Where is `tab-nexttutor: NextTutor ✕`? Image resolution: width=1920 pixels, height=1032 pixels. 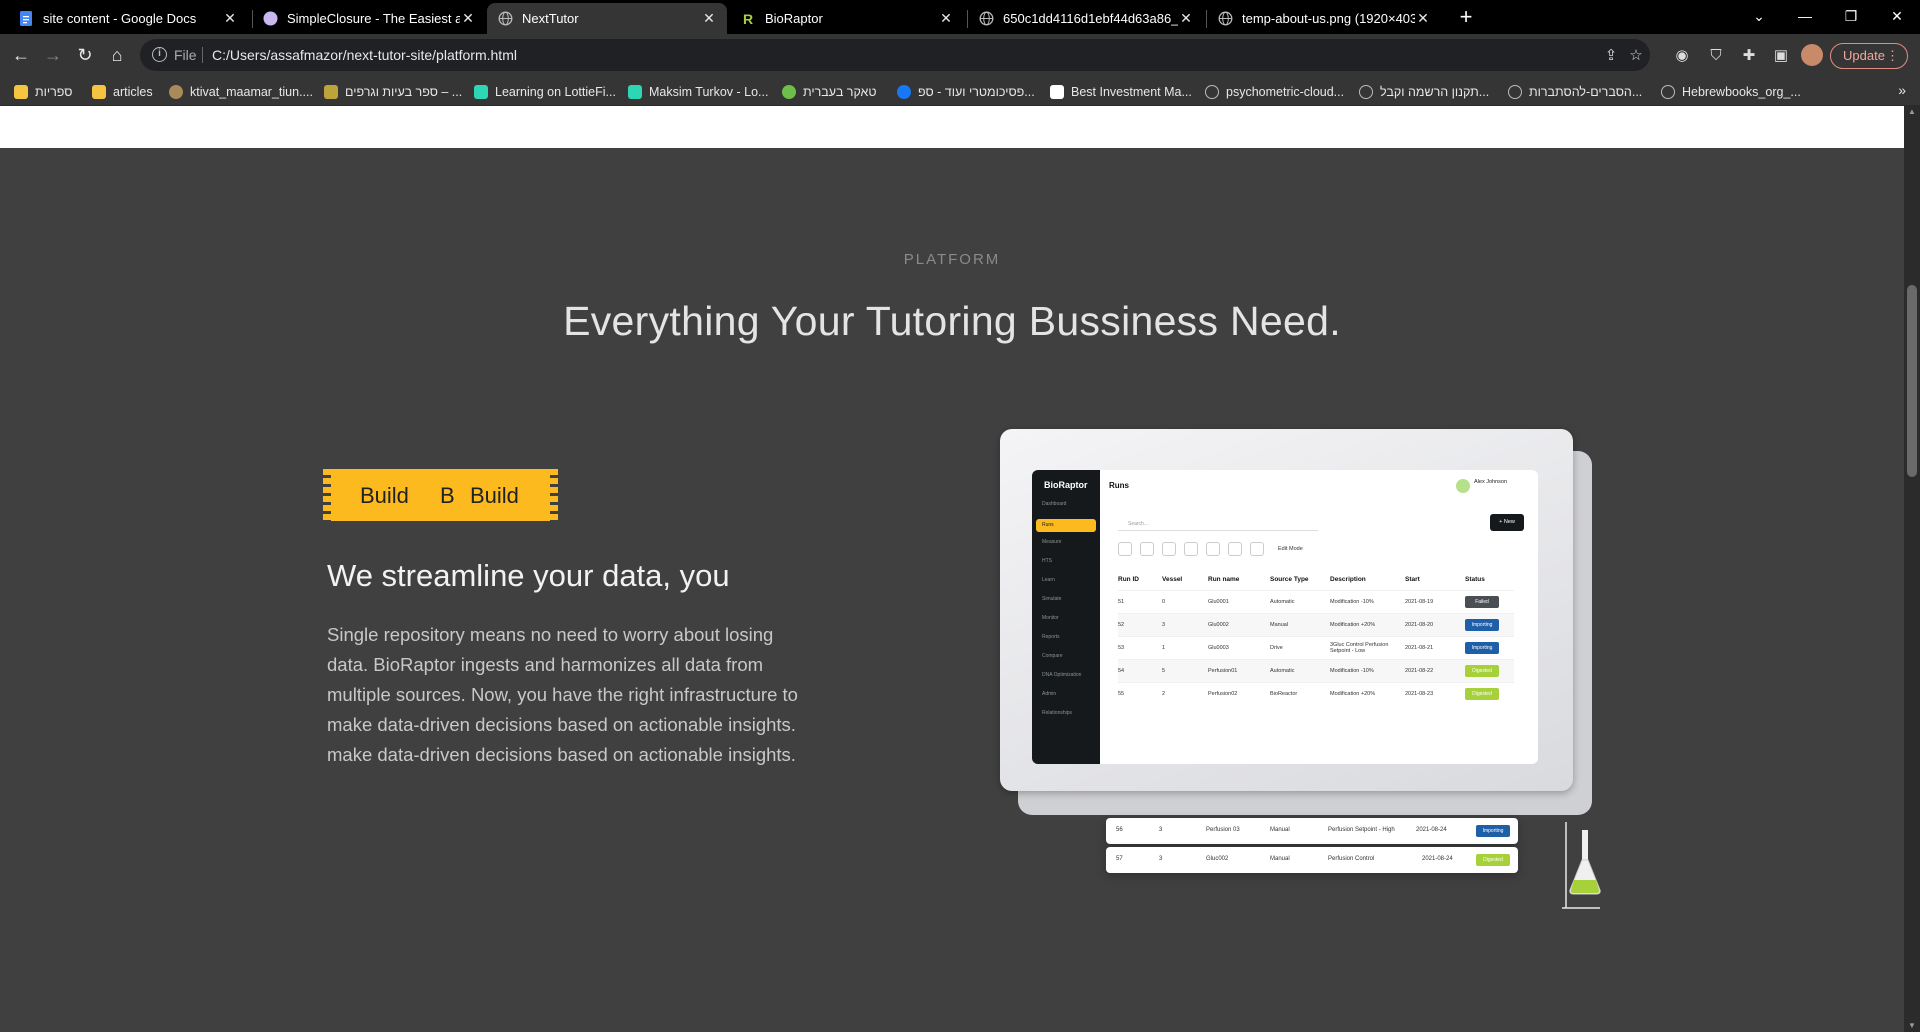 tab-nexttutor: NextTutor ✕ is located at coordinates (607, 18).